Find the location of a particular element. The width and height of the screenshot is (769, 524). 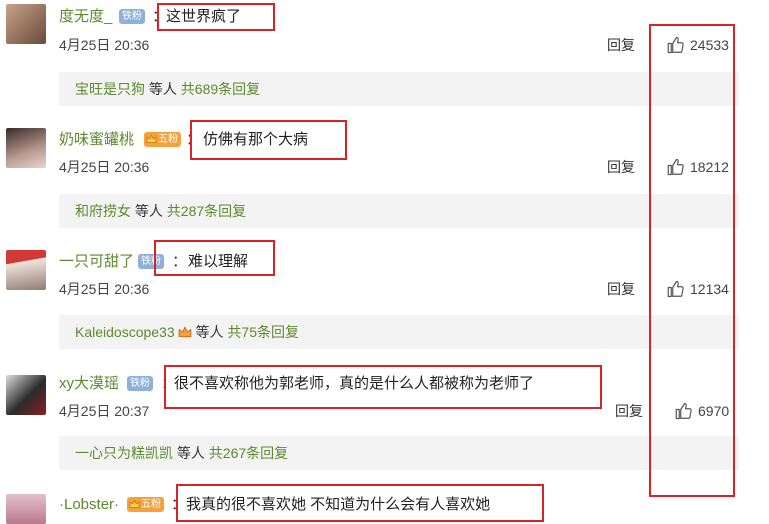

username: ·Lobster· is located at coordinates (89, 505).